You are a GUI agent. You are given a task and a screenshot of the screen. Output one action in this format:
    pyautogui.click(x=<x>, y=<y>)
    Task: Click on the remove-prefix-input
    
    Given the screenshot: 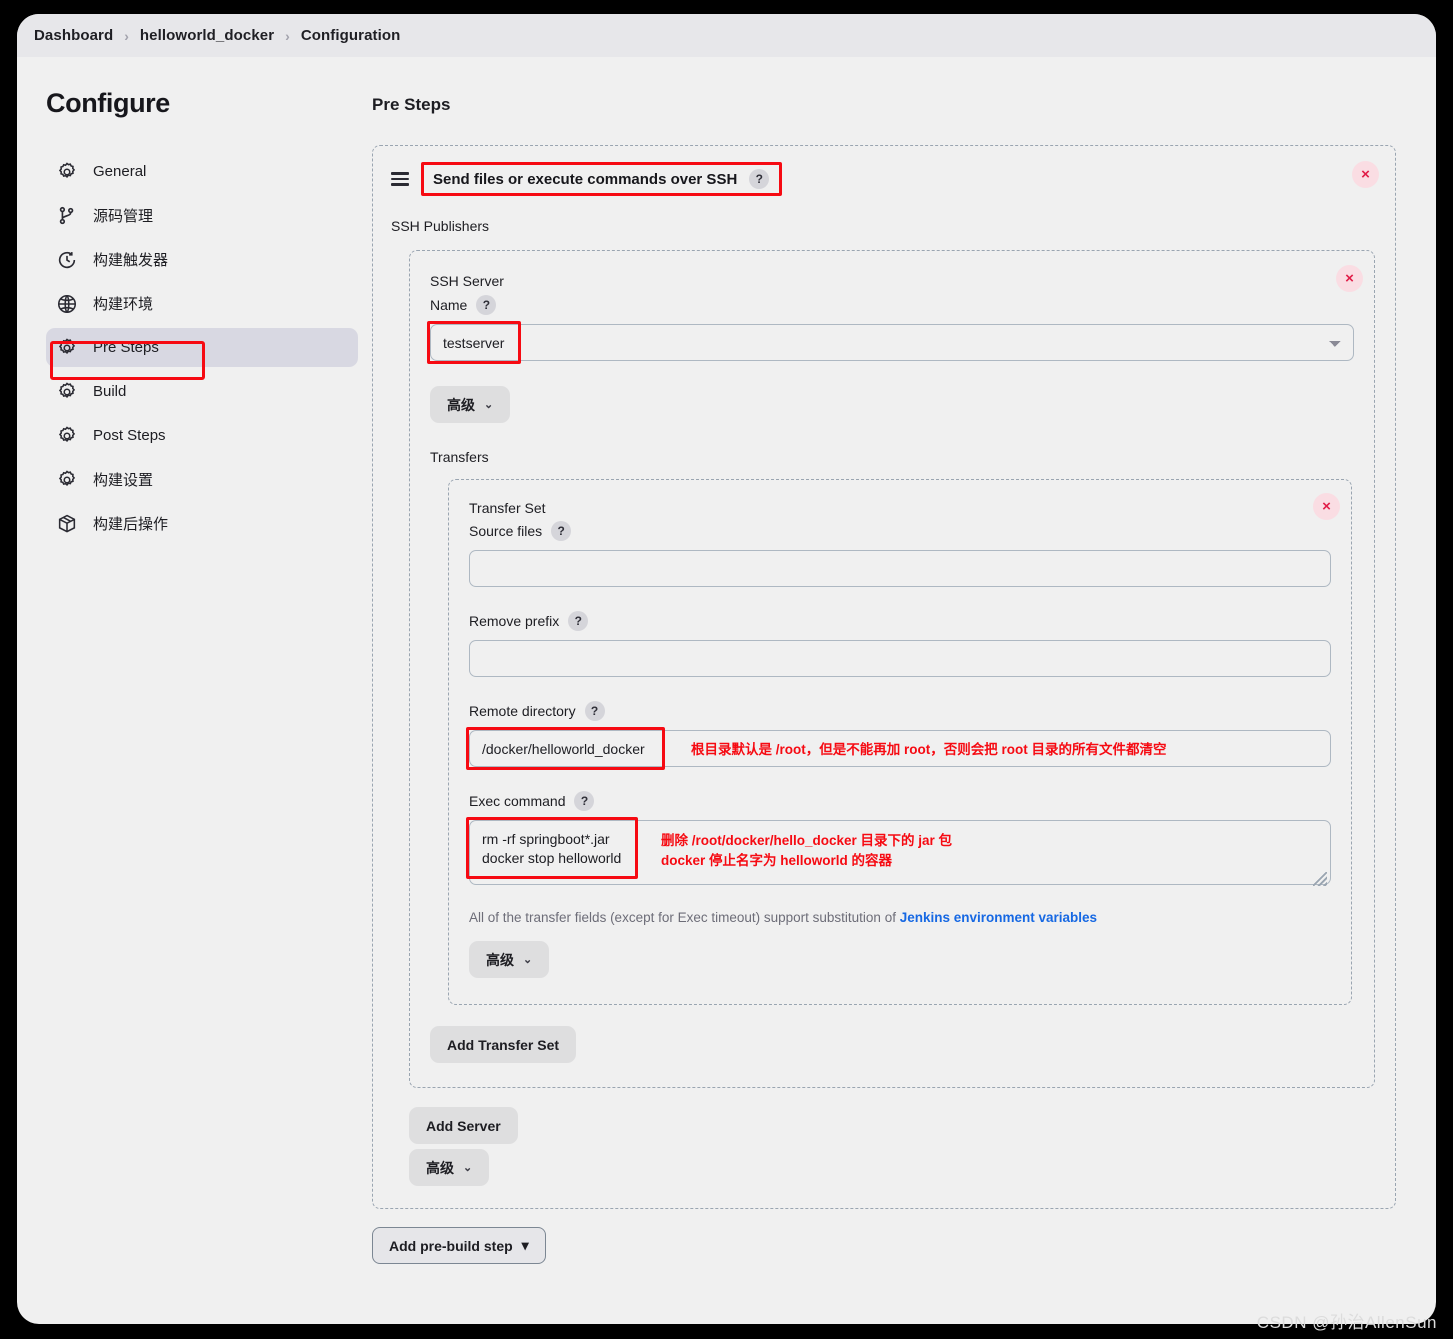 What is the action you would take?
    pyautogui.click(x=900, y=658)
    